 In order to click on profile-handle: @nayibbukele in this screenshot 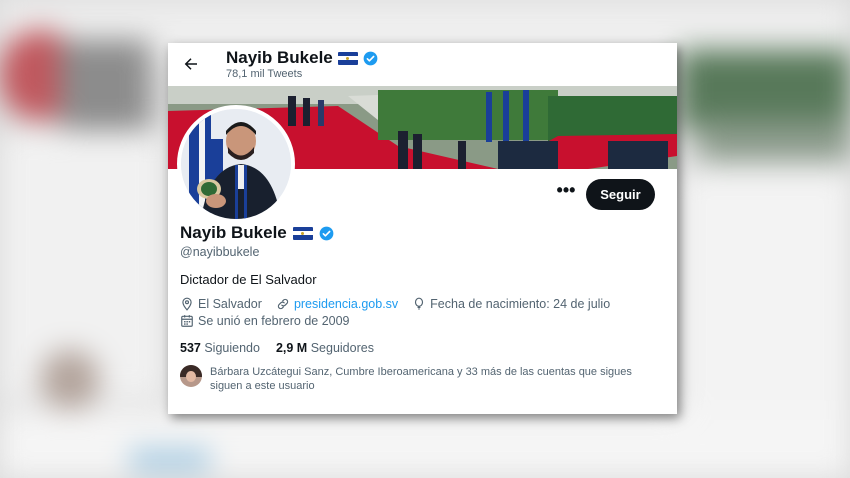, I will do `click(220, 252)`.